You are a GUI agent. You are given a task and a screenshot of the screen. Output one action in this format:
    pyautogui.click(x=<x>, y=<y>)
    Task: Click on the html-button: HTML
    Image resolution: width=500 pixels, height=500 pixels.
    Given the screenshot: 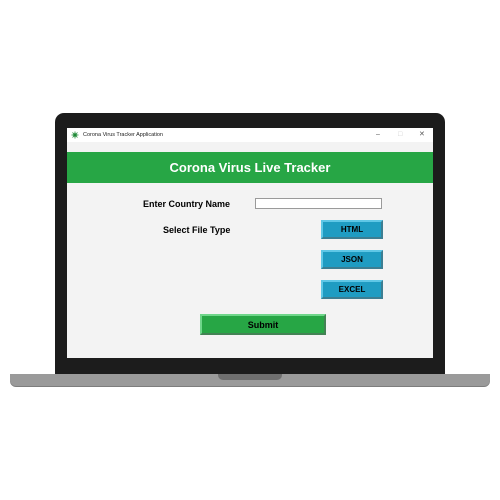 What is the action you would take?
    pyautogui.click(x=352, y=229)
    